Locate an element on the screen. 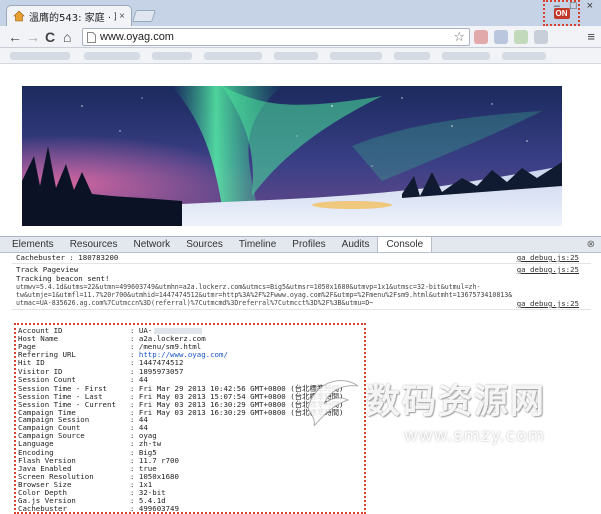 This screenshot has height=514, width=601. console-line: Cachebuster : 180783200 is located at coordinates (67, 257).